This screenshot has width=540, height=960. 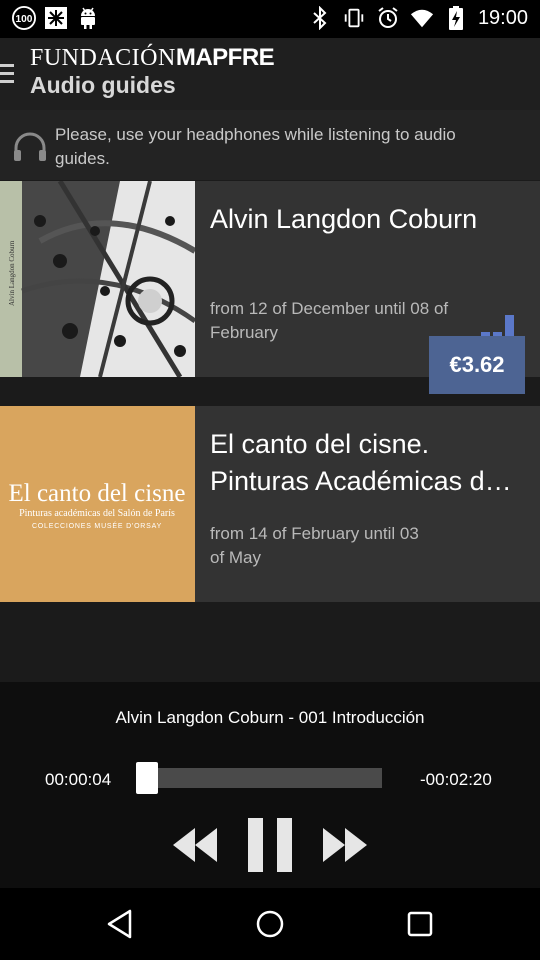 I want to click on rewind-button, so click(x=195, y=845).